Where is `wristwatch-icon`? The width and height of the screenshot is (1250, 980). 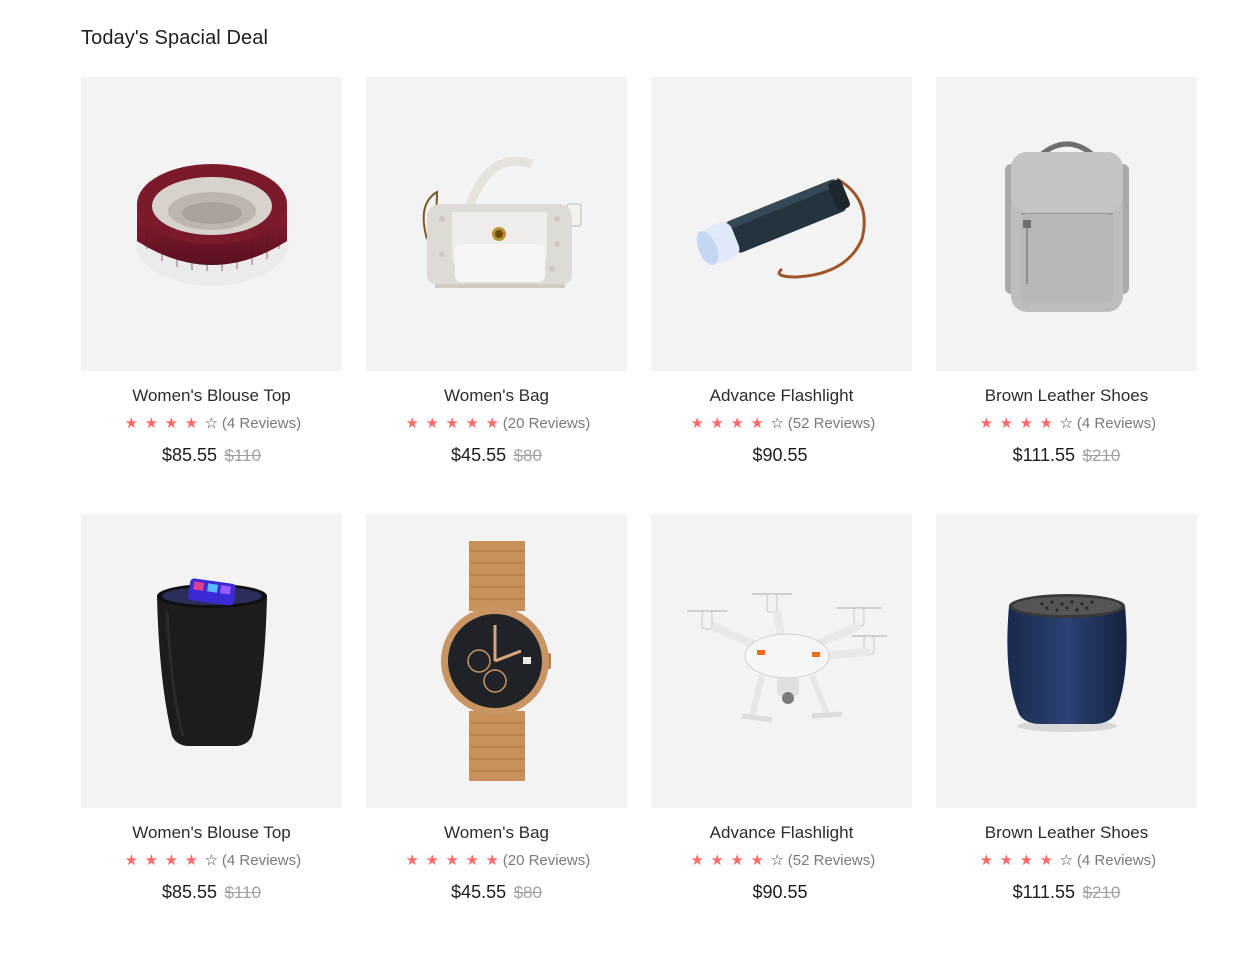
wristwatch-icon is located at coordinates (495, 661).